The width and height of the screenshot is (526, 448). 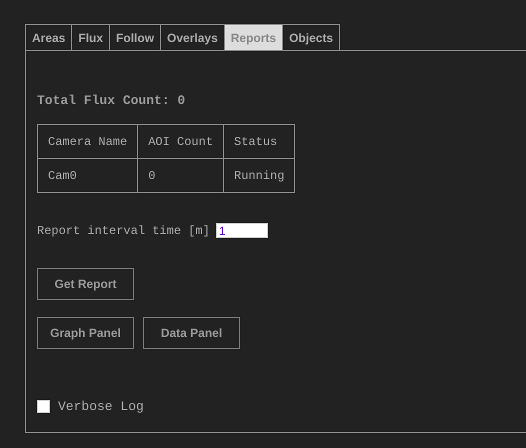 I want to click on table-cell: Running, so click(x=259, y=175).